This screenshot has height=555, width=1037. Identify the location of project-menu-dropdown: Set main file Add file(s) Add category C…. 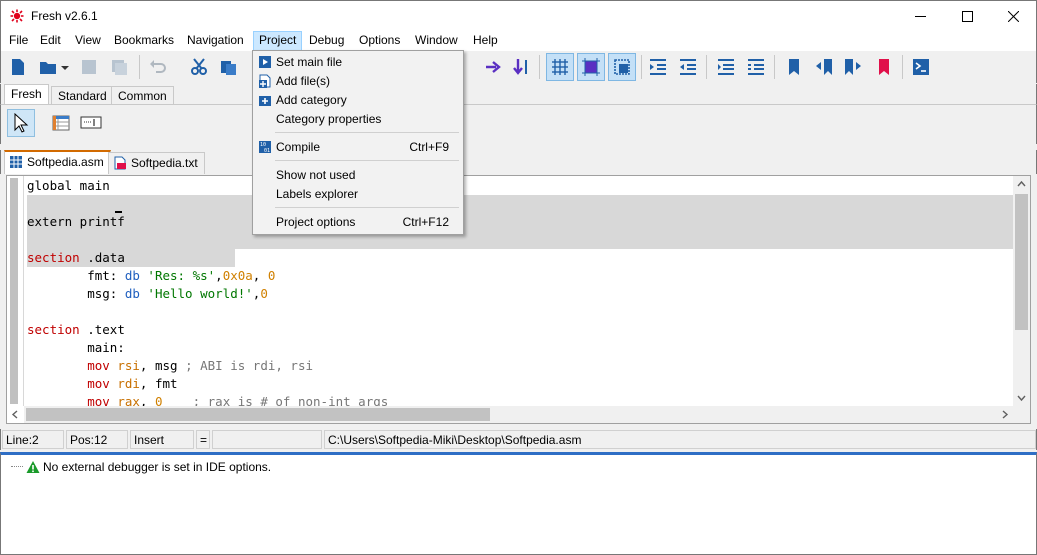
(358, 142).